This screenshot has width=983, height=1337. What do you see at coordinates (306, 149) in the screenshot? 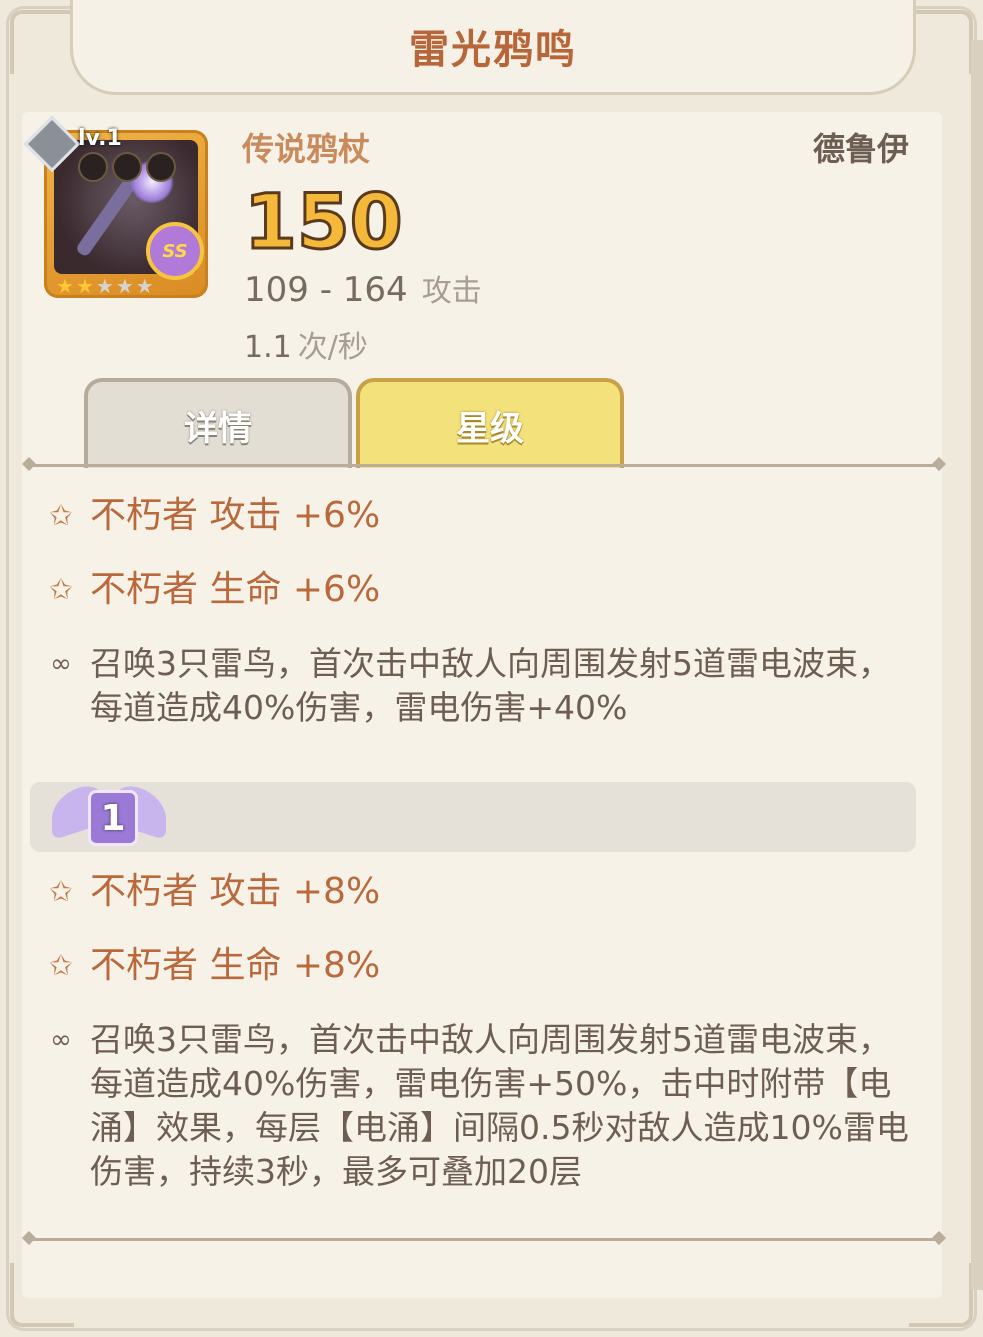
I see `weapon-type: 传说鸦杖` at bounding box center [306, 149].